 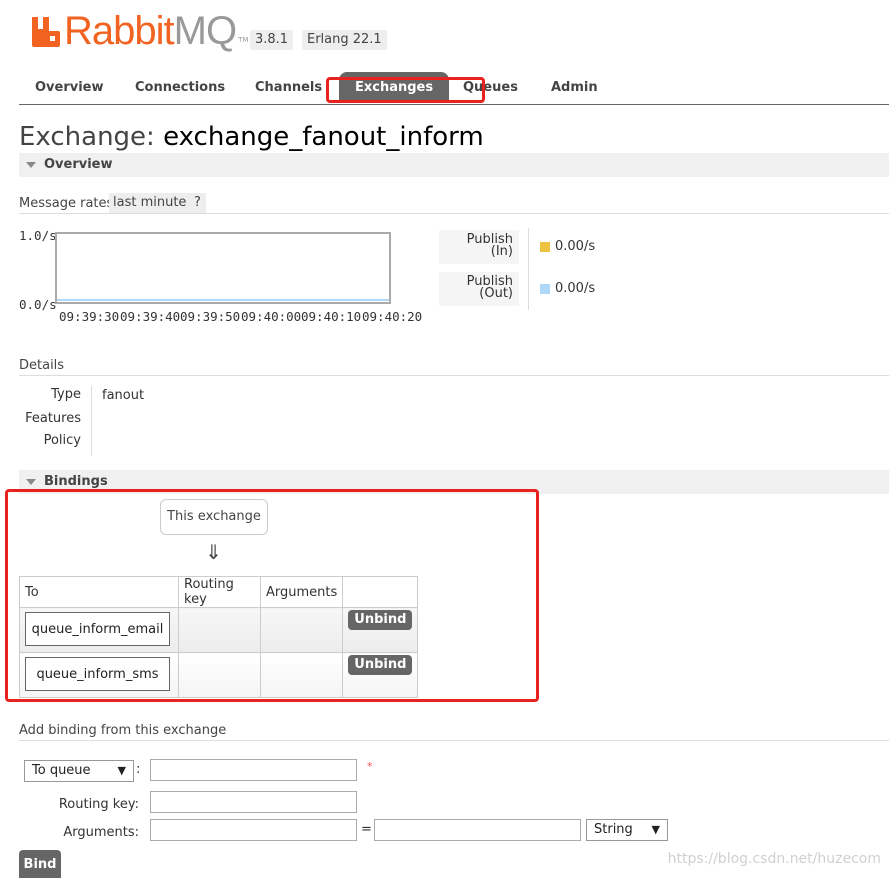 I want to click on column-header-actions, so click(x=380, y=592).